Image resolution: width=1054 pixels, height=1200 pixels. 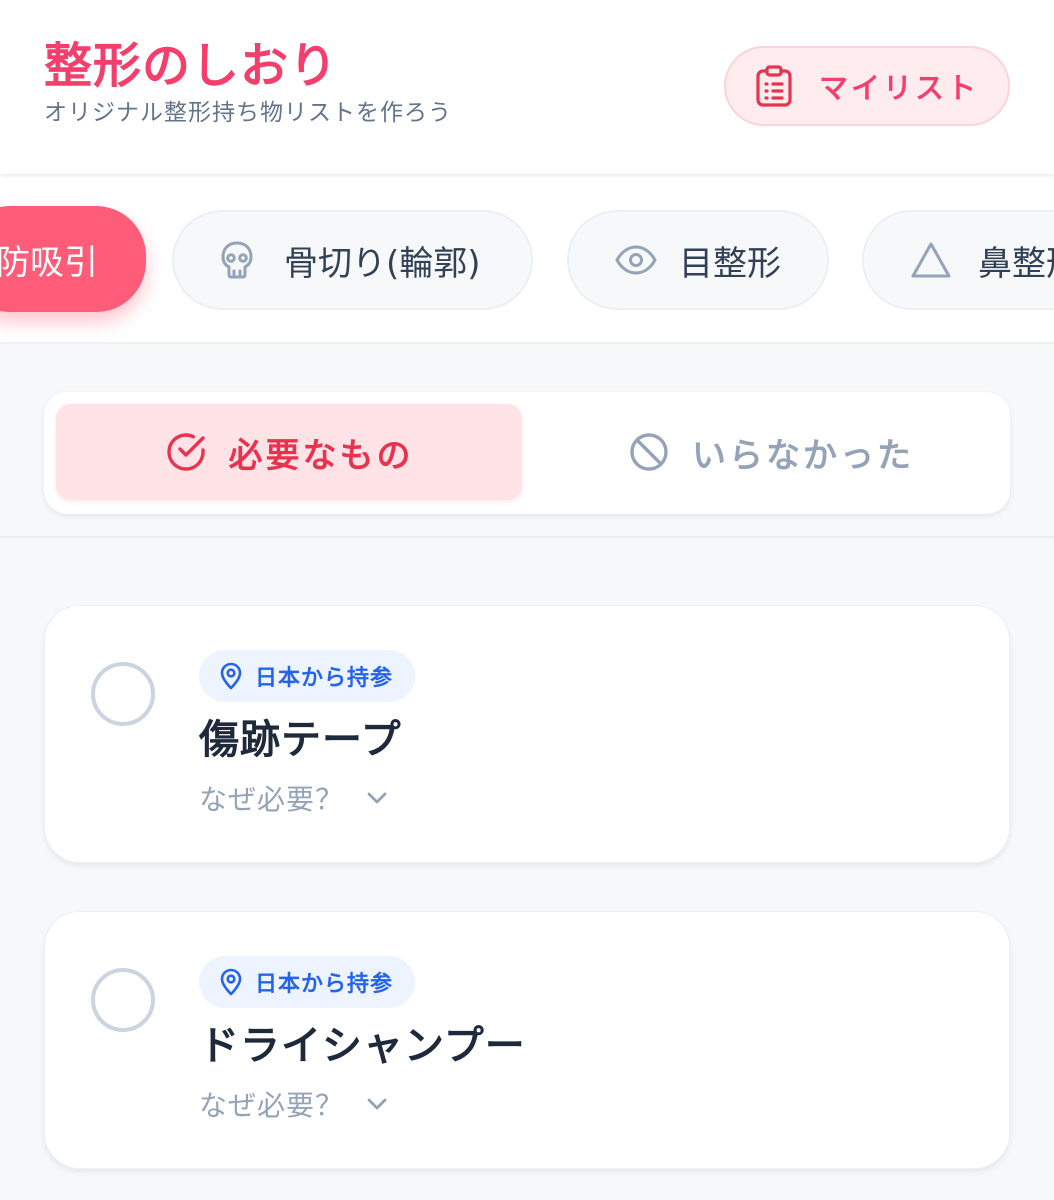 I want to click on eye-icon, so click(x=636, y=260).